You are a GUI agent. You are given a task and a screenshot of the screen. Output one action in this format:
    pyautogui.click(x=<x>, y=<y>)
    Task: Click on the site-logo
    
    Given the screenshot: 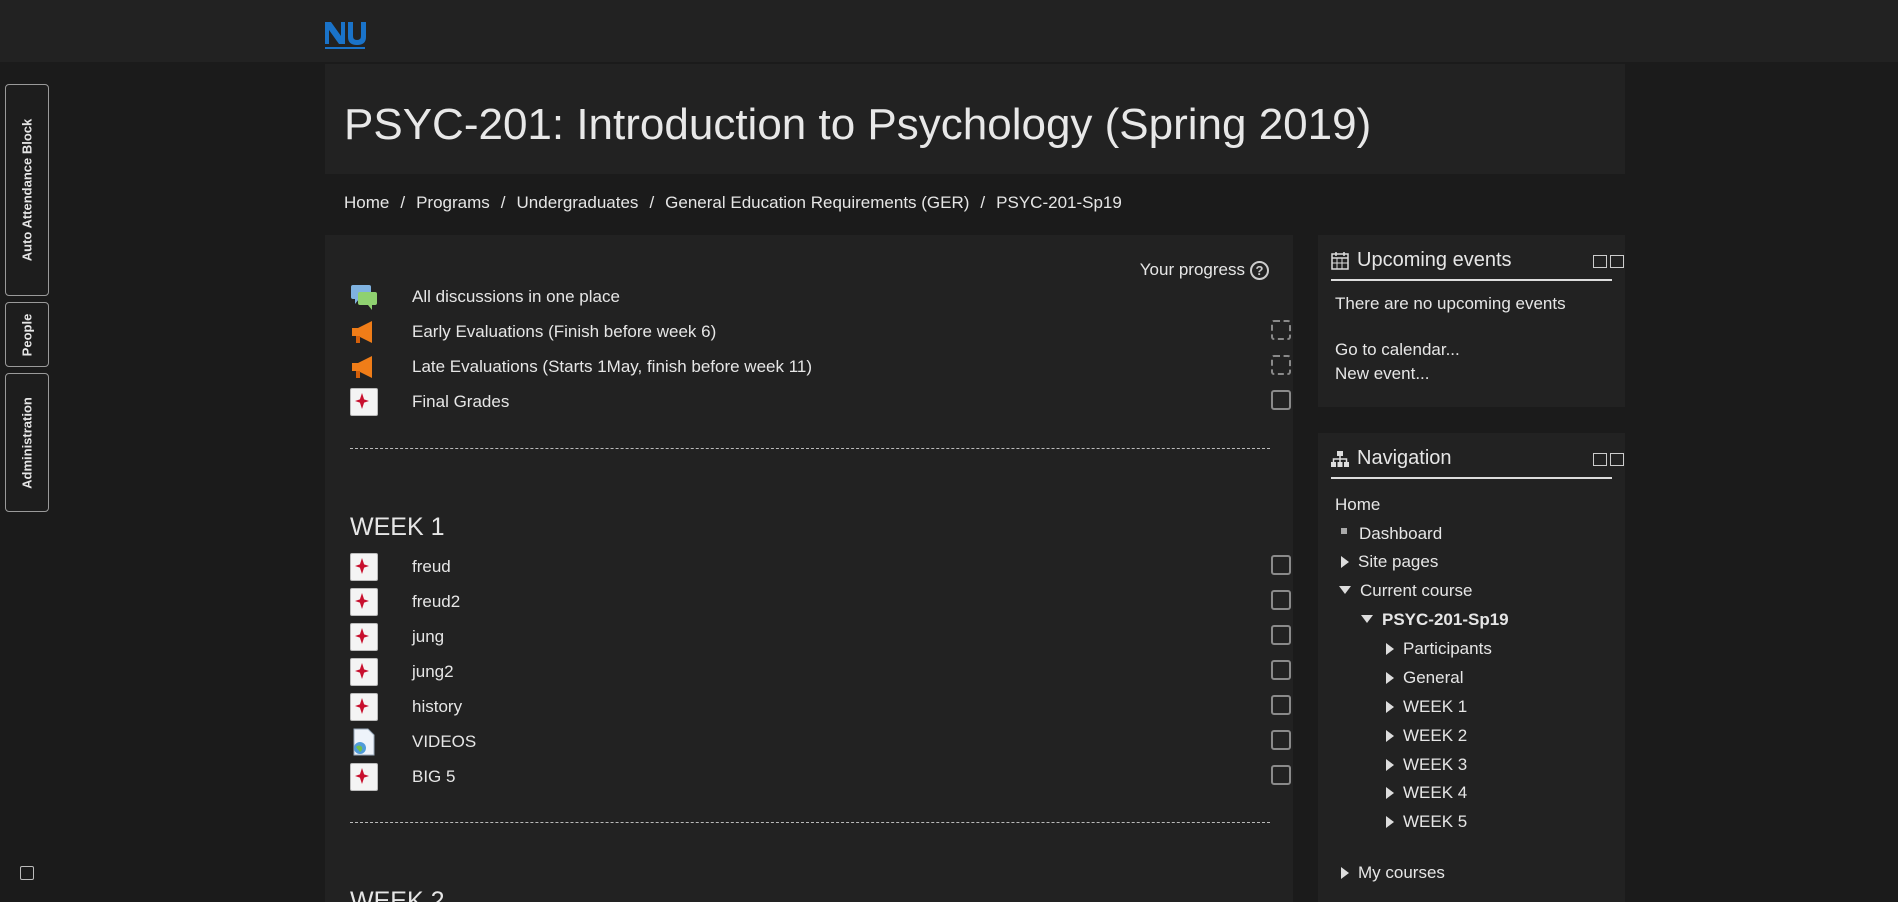 What is the action you would take?
    pyautogui.click(x=346, y=33)
    